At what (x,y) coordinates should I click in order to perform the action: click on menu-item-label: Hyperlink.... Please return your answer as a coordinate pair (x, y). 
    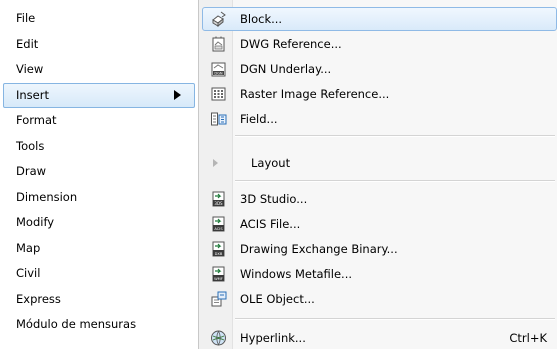
    Looking at the image, I should click on (273, 338).